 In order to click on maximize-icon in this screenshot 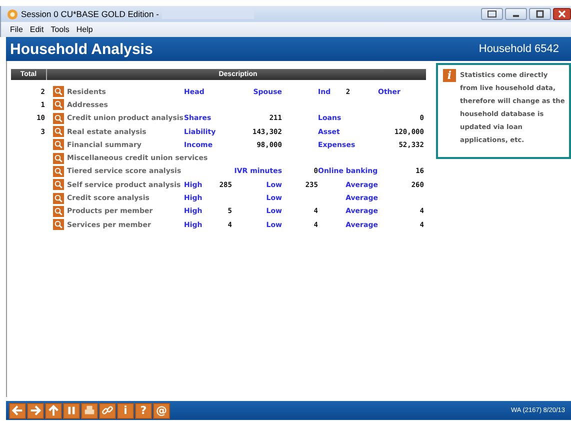, I will do `click(540, 14)`.